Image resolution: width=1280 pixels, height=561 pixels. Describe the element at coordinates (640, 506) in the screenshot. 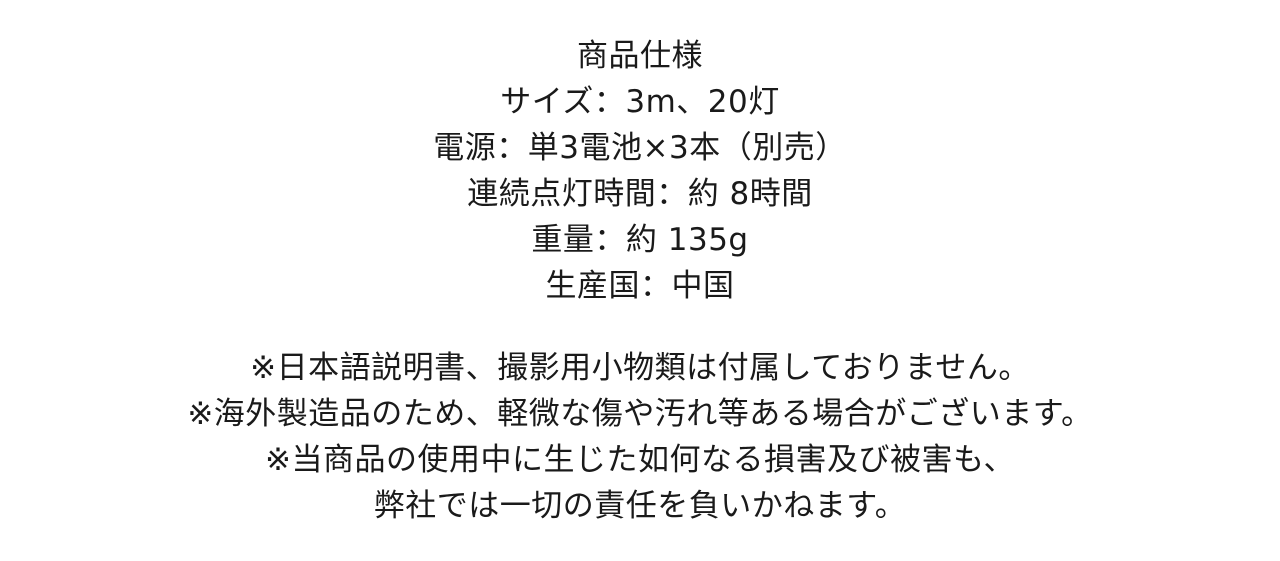

I see `notice-liability-2: 弊社では一切の責任を負いかねます。` at that location.